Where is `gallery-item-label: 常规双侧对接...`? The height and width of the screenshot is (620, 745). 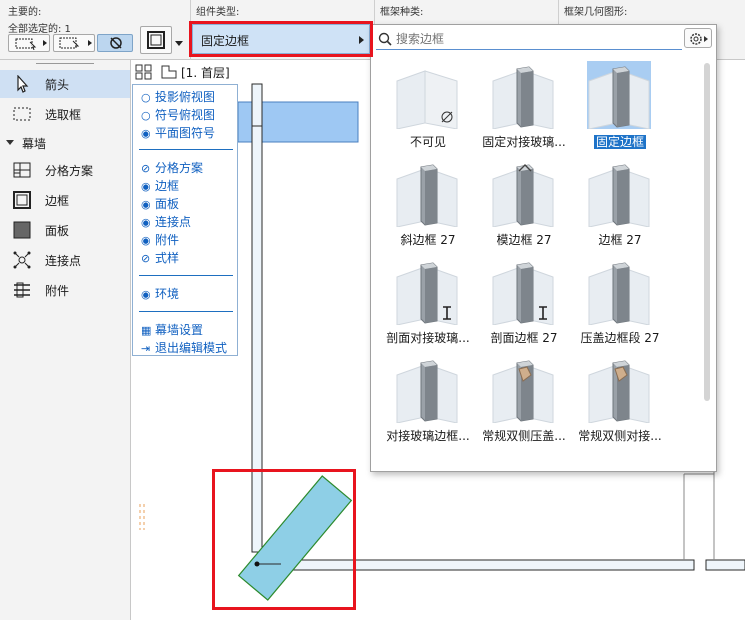 gallery-item-label: 常规双侧对接... is located at coordinates (620, 436).